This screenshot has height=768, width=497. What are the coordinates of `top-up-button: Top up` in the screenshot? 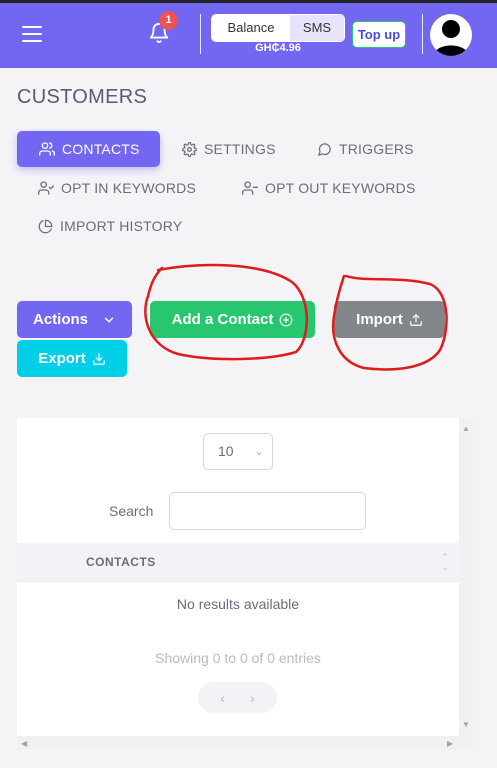 It's located at (379, 34).